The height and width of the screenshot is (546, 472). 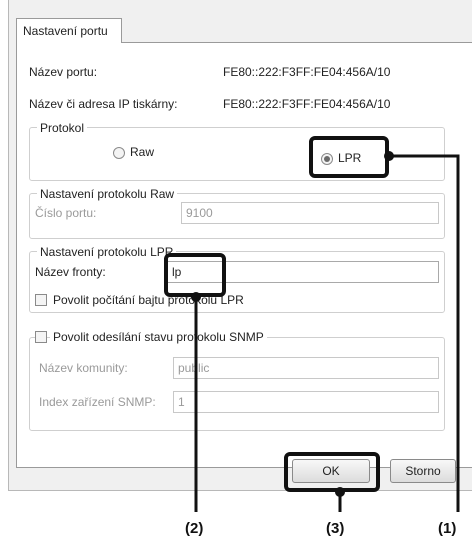 I want to click on callout-number-3: (3), so click(x=335, y=528).